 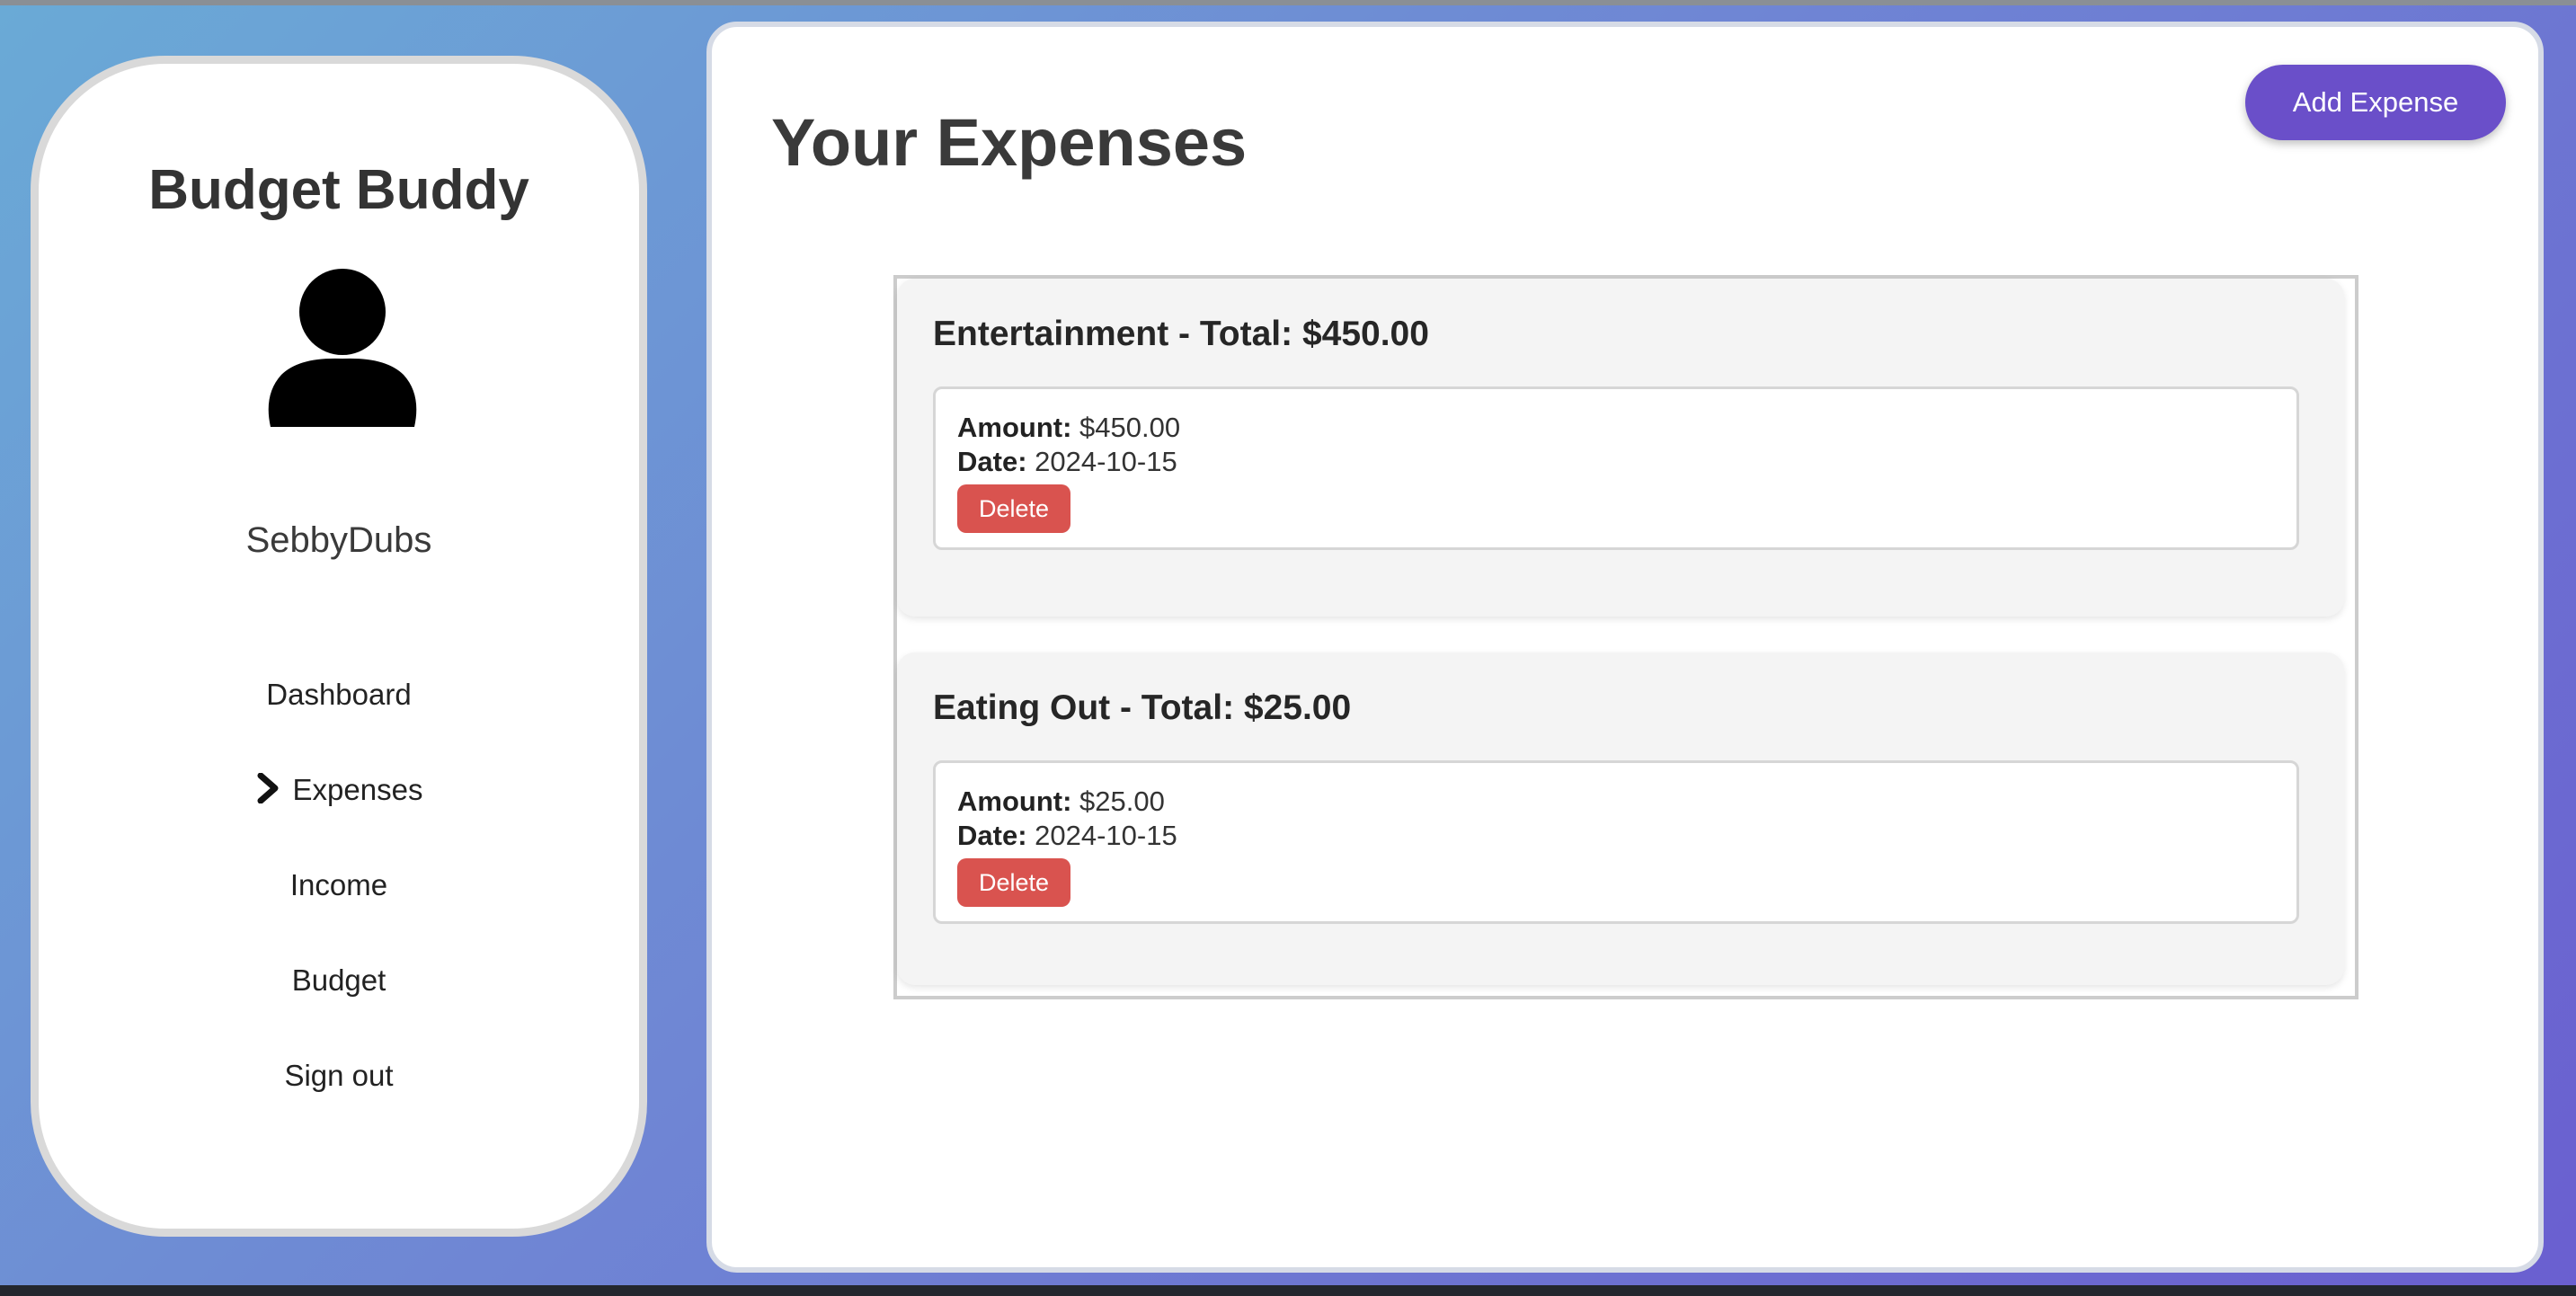 What do you see at coordinates (338, 190) in the screenshot?
I see `app-brand: Budget Buddy` at bounding box center [338, 190].